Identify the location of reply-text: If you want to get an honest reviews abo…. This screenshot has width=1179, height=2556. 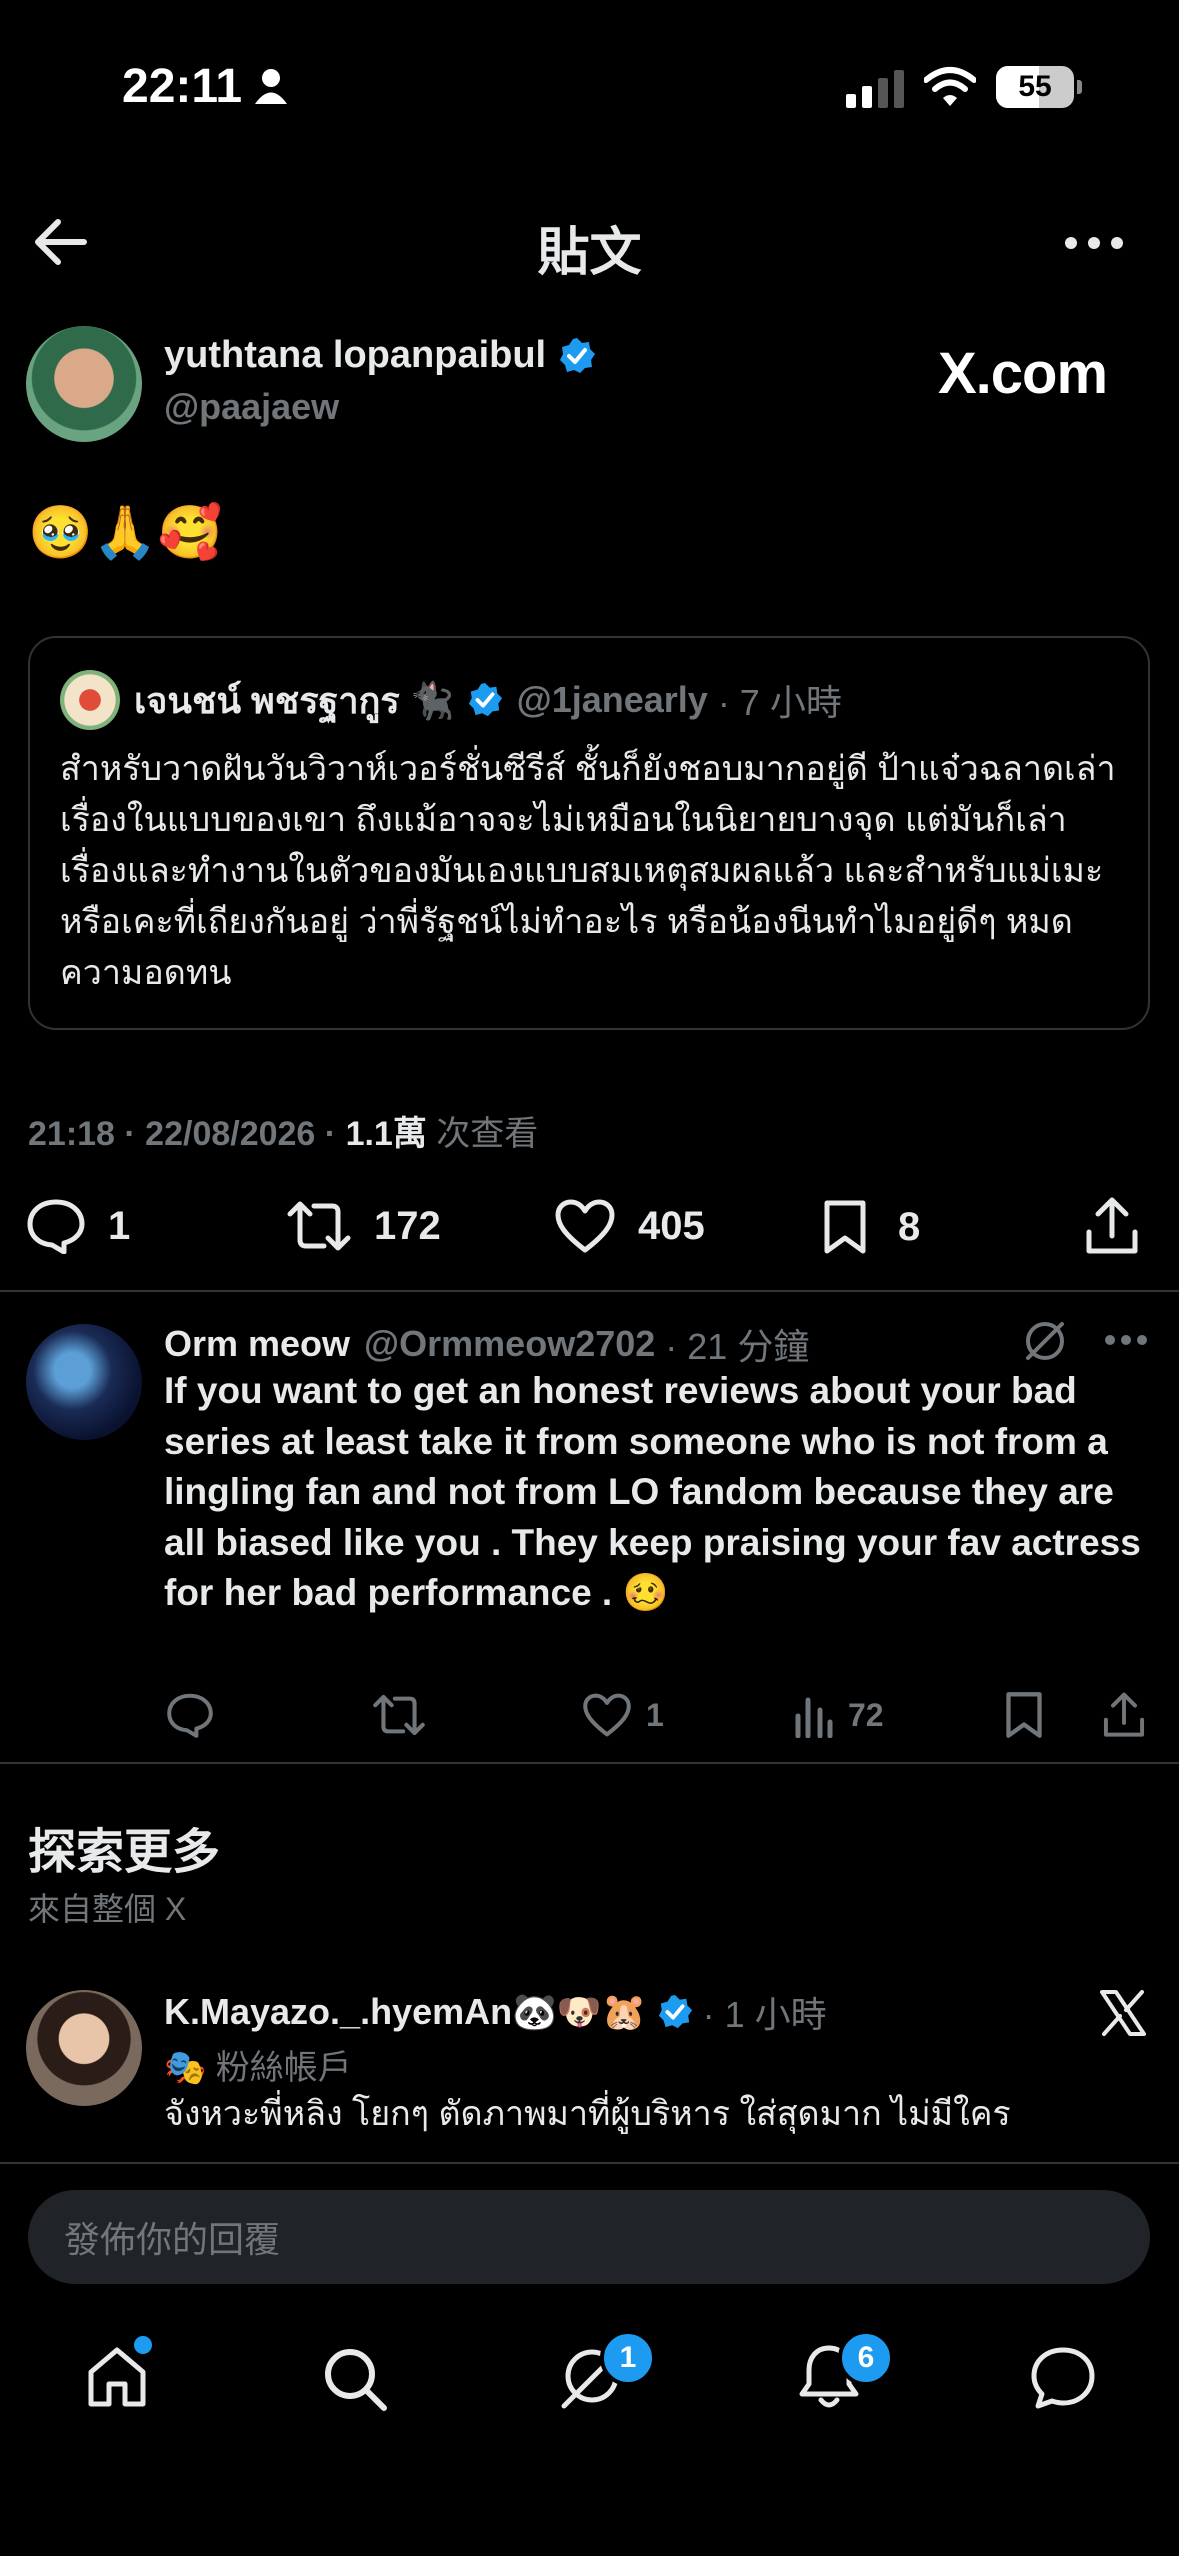
(652, 1491).